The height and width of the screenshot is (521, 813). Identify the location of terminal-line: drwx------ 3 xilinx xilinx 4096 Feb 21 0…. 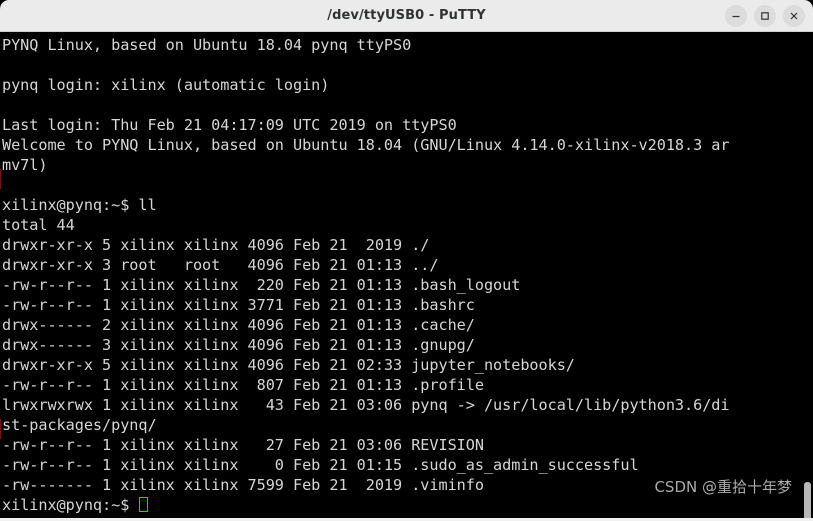
(238, 345).